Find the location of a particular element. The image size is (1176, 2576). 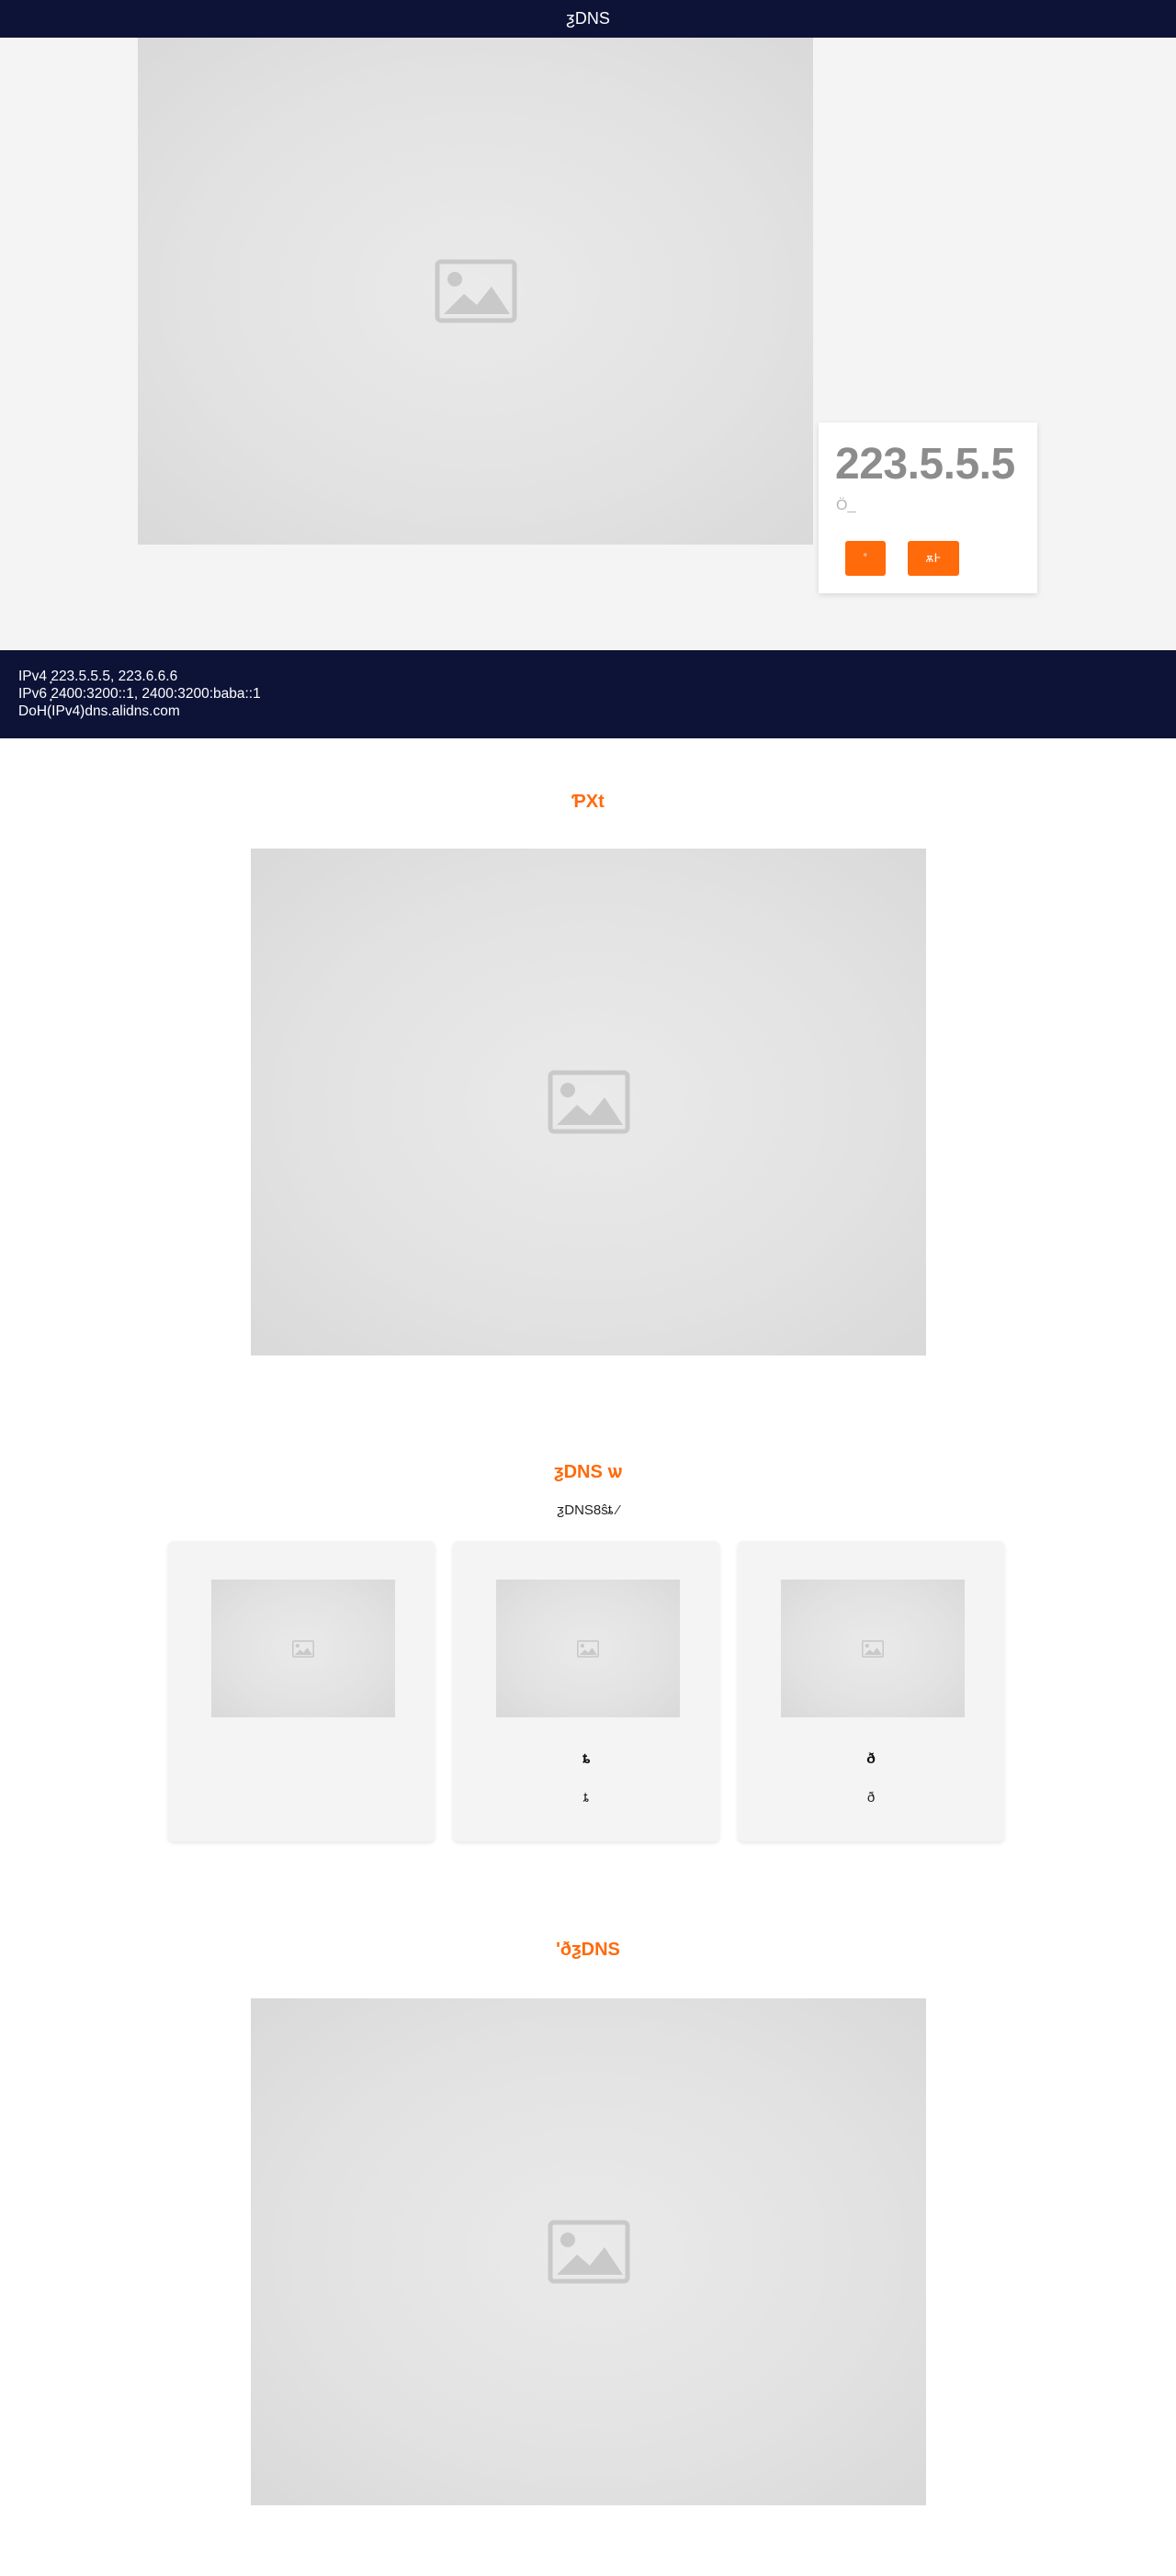

site-title: ƺDNS is located at coordinates (588, 18).